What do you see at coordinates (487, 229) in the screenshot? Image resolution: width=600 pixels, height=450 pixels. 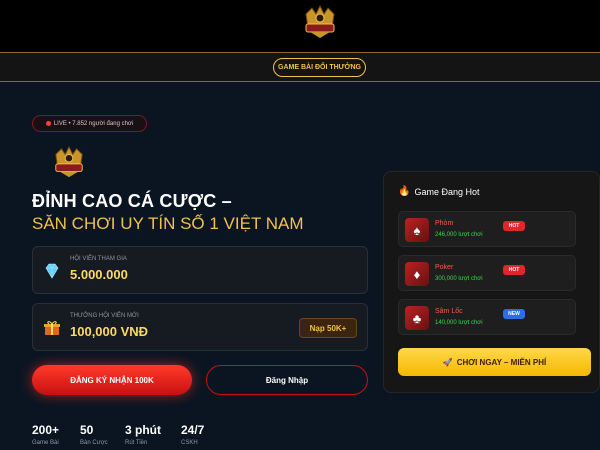 I see `game-item-phom: ♠ Phỏm 246,000 lượt chơi HOT` at bounding box center [487, 229].